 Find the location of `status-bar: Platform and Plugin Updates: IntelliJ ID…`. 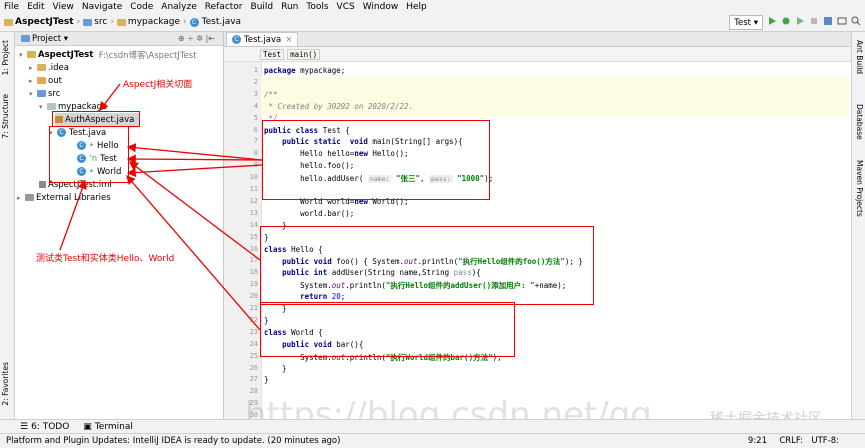

status-bar: Platform and Plugin Updates: IntelliJ ID… is located at coordinates (432, 440).